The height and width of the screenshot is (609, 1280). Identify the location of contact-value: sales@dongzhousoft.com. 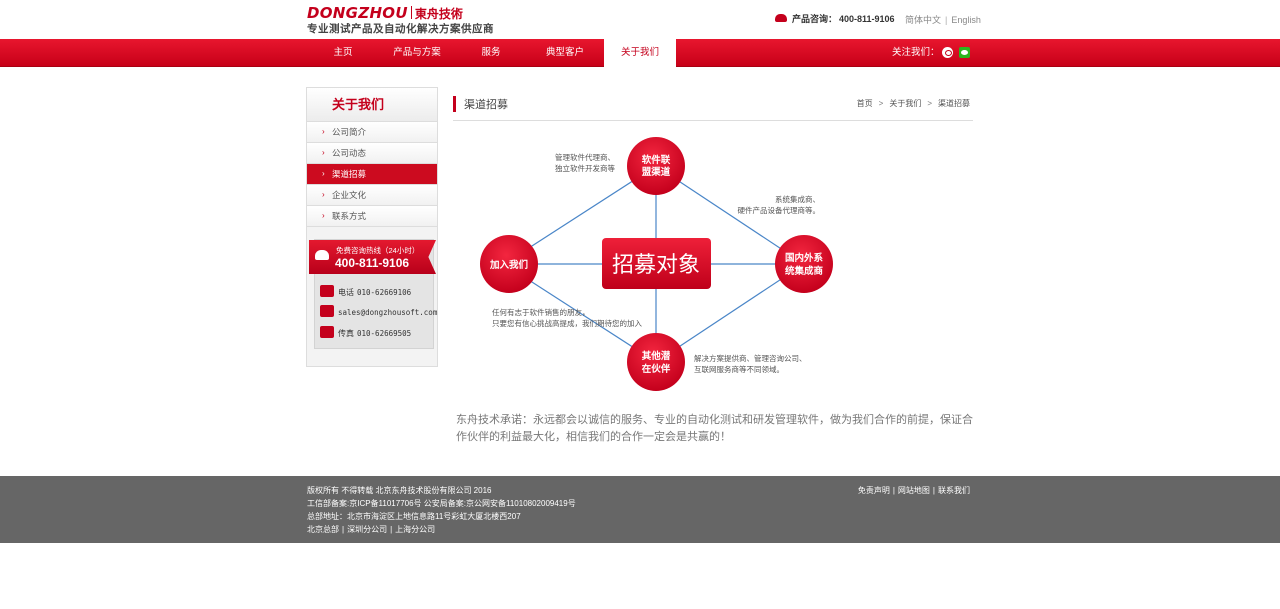
(387, 312).